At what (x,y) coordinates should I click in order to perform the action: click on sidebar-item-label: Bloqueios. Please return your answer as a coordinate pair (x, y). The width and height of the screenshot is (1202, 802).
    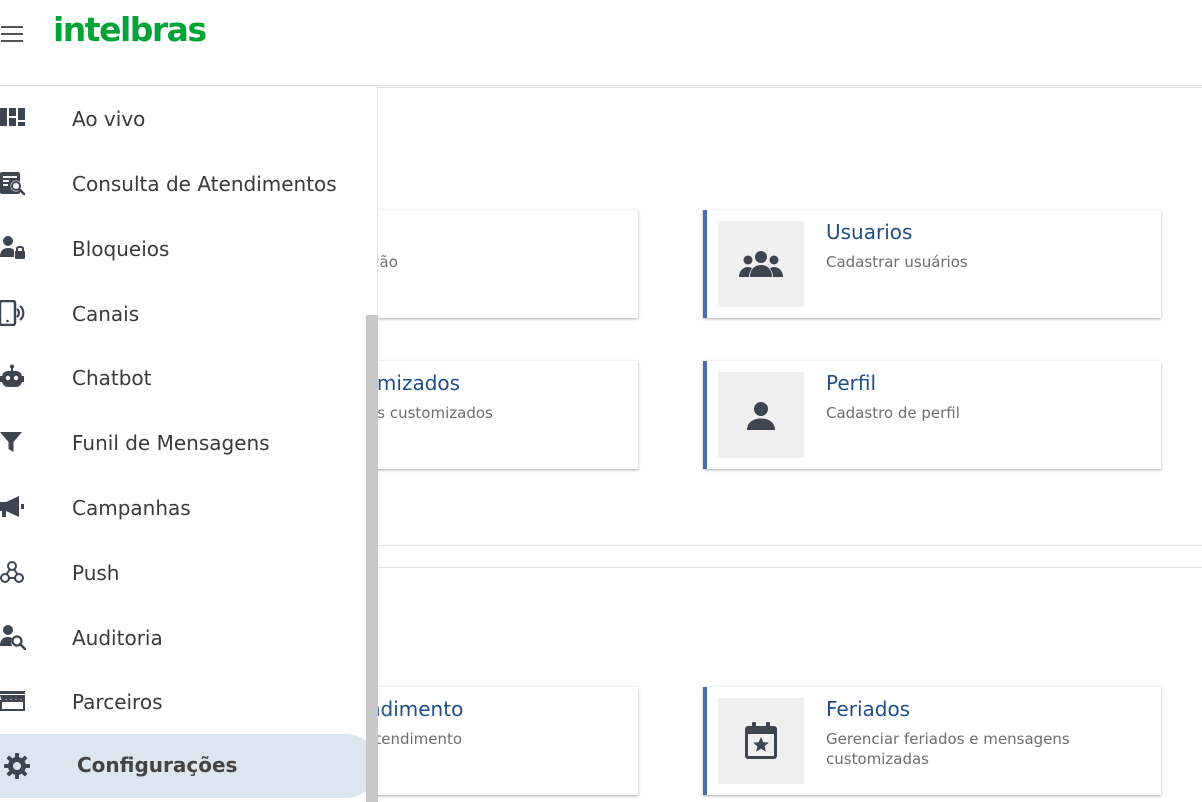
    Looking at the image, I should click on (121, 249).